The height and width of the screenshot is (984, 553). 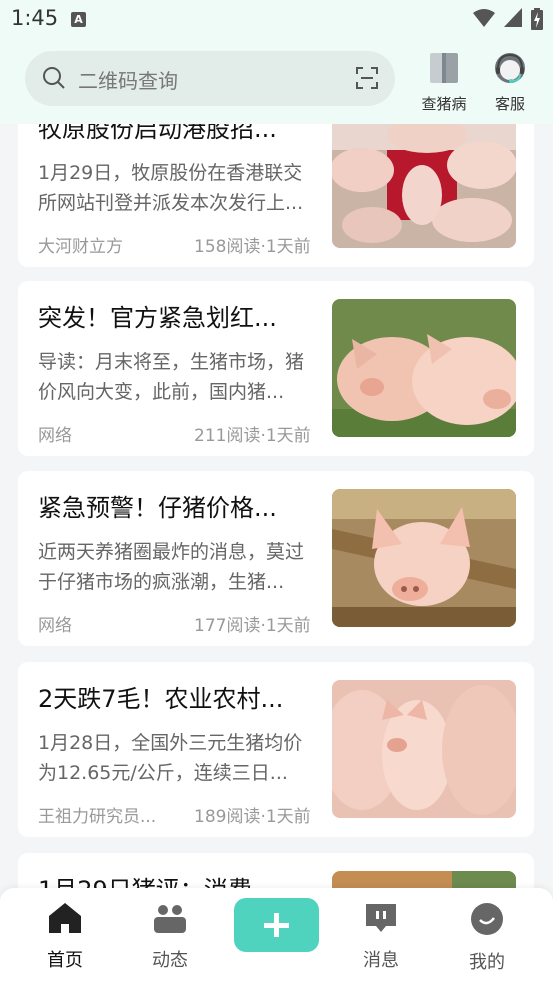 I want to click on customer-service-button: 客服, so click(x=510, y=82).